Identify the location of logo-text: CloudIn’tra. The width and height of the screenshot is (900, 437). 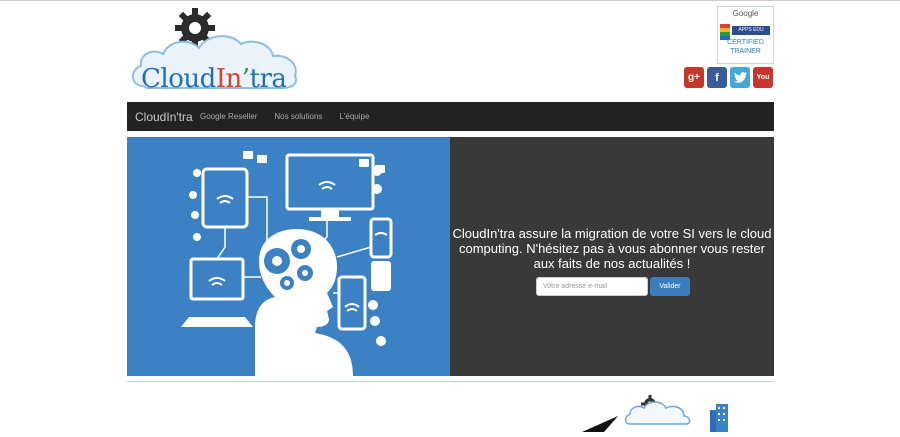
(214, 79).